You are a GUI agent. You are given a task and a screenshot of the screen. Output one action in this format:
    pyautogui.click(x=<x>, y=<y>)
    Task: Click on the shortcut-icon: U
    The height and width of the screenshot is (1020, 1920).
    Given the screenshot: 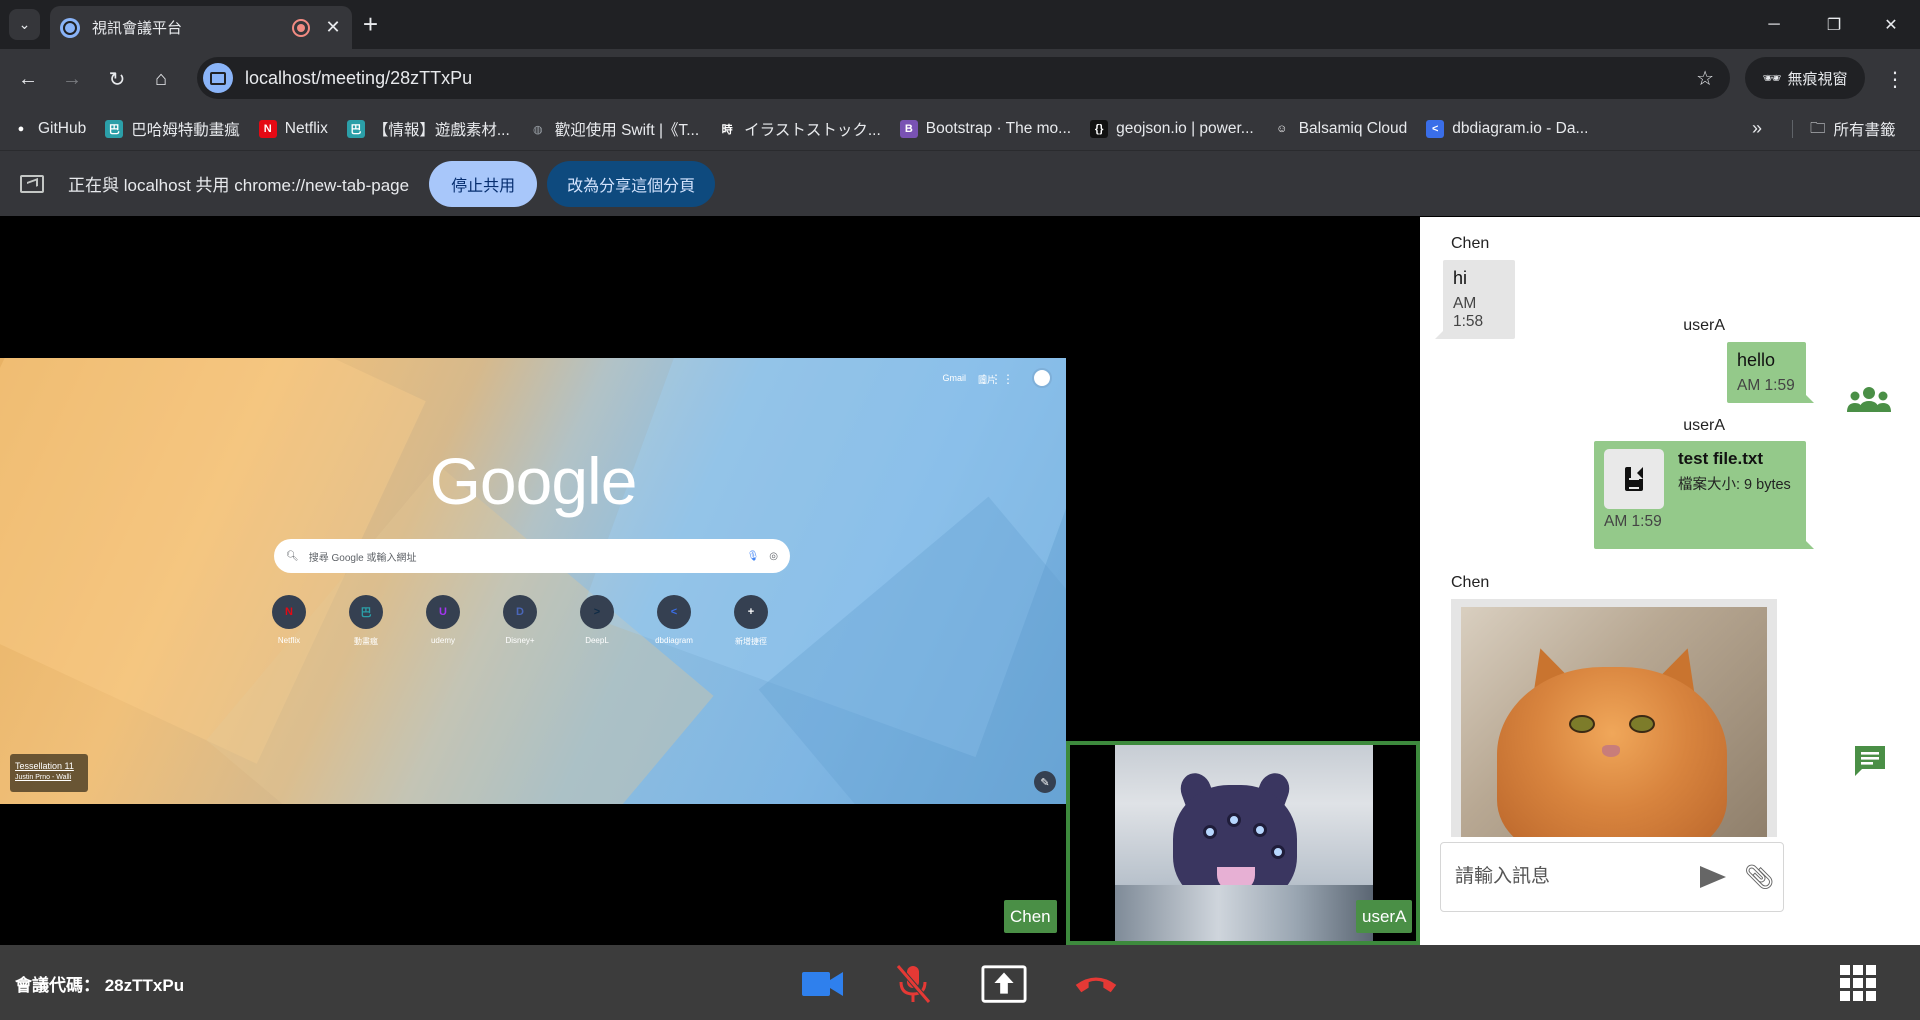 What is the action you would take?
    pyautogui.click(x=443, y=612)
    